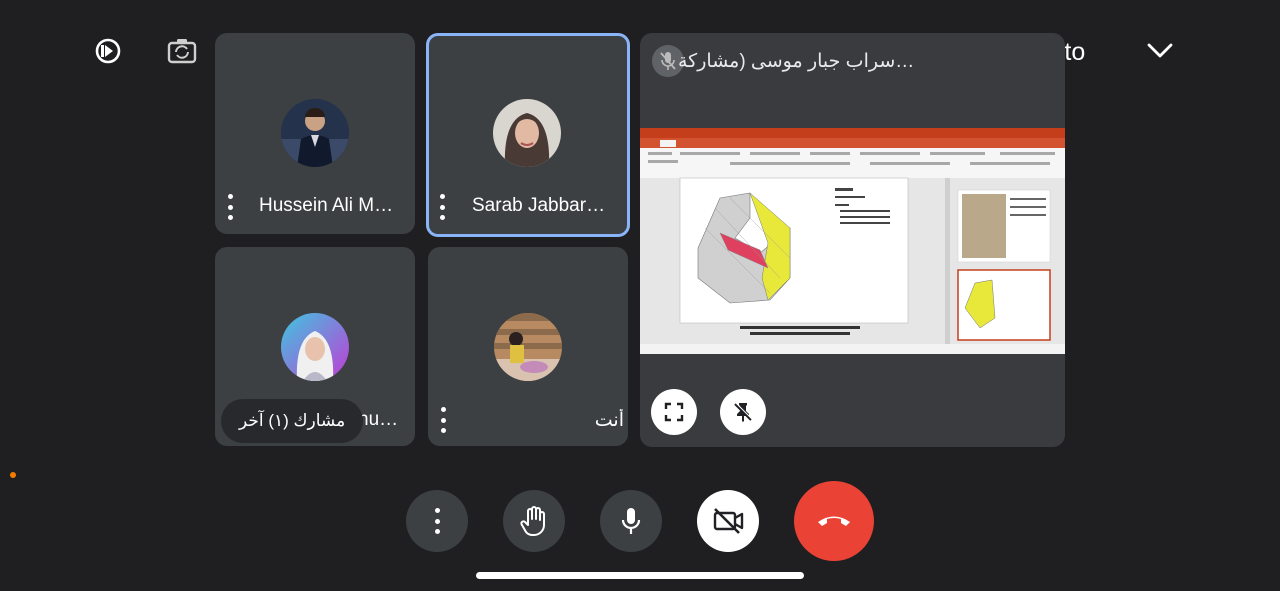 The image size is (1280, 591). I want to click on other-participants-label: مشارك (١) آخر, so click(292, 420).